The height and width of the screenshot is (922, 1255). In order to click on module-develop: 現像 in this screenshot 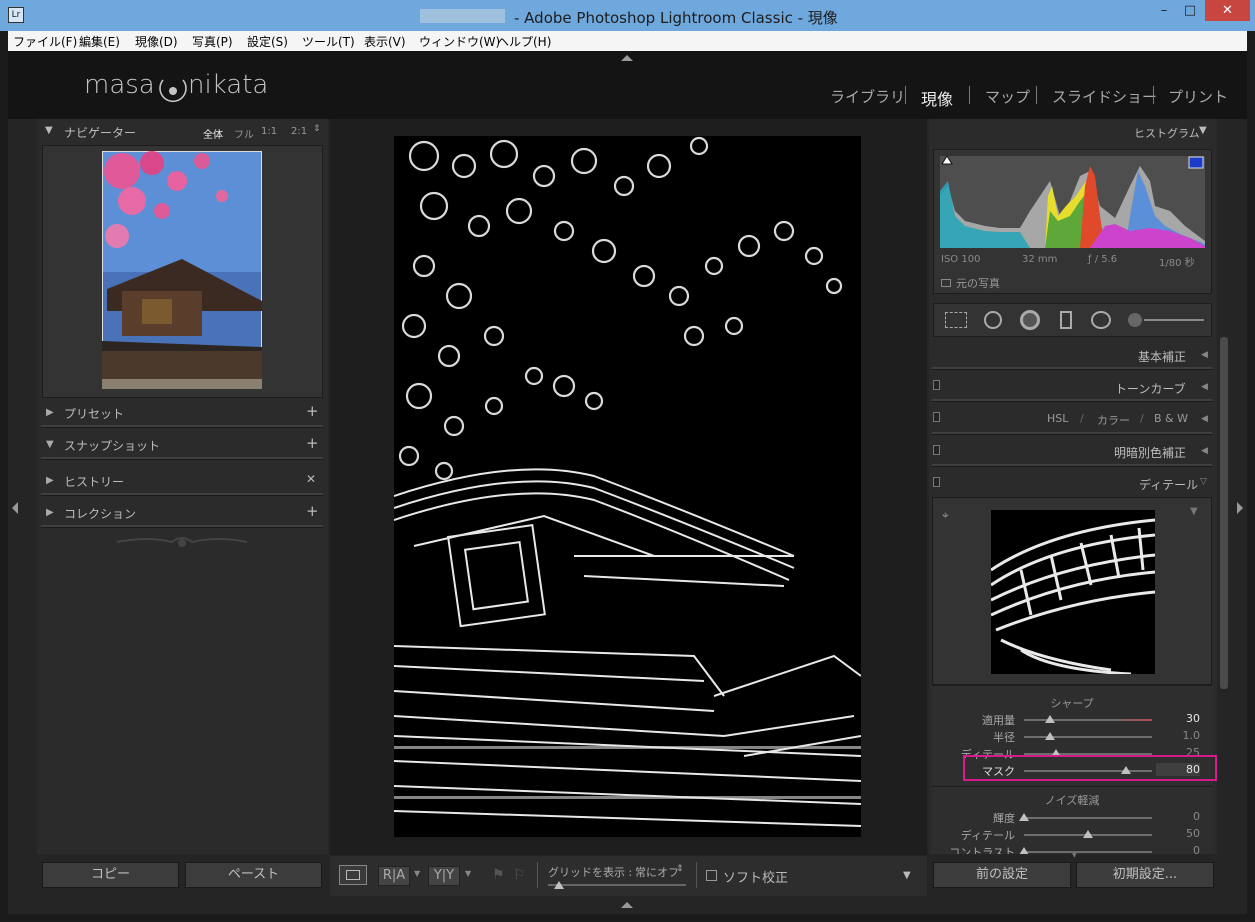, I will do `click(937, 98)`.